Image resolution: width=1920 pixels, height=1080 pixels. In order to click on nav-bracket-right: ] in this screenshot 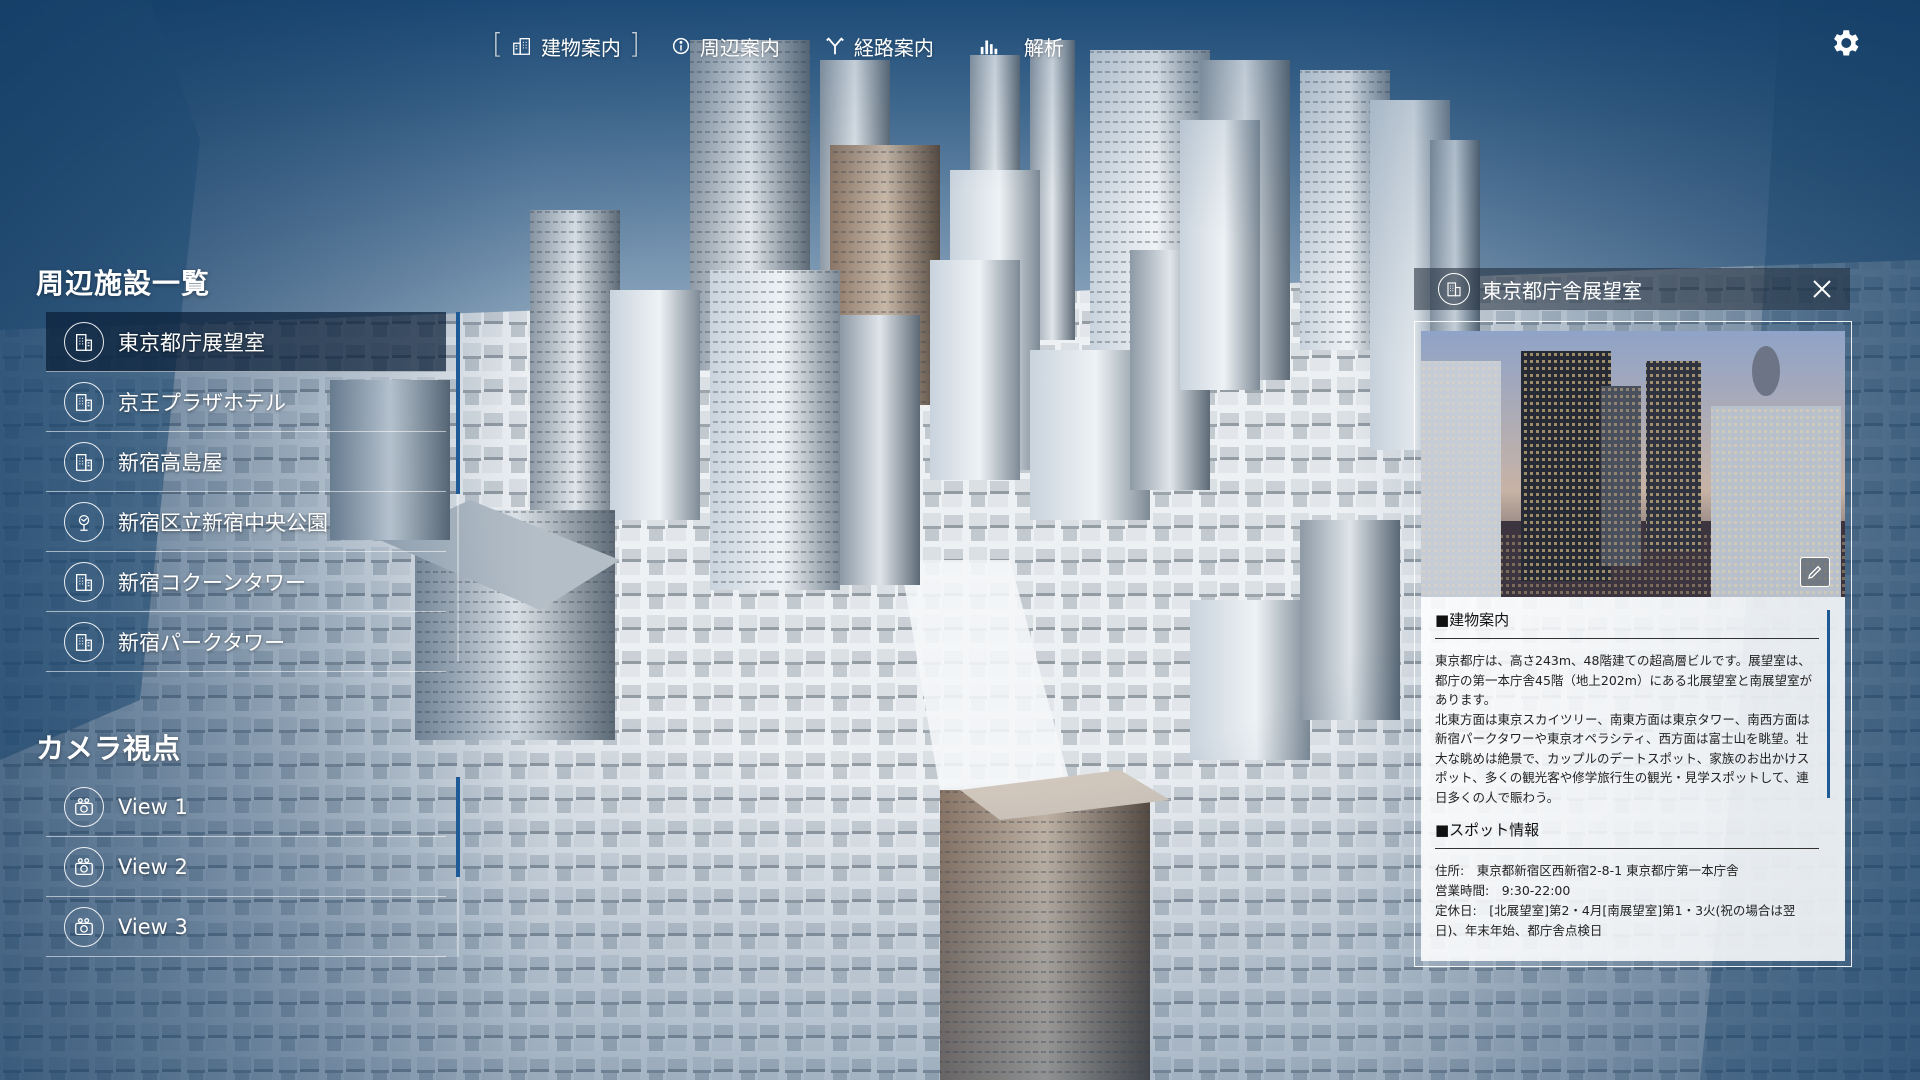, I will do `click(634, 43)`.